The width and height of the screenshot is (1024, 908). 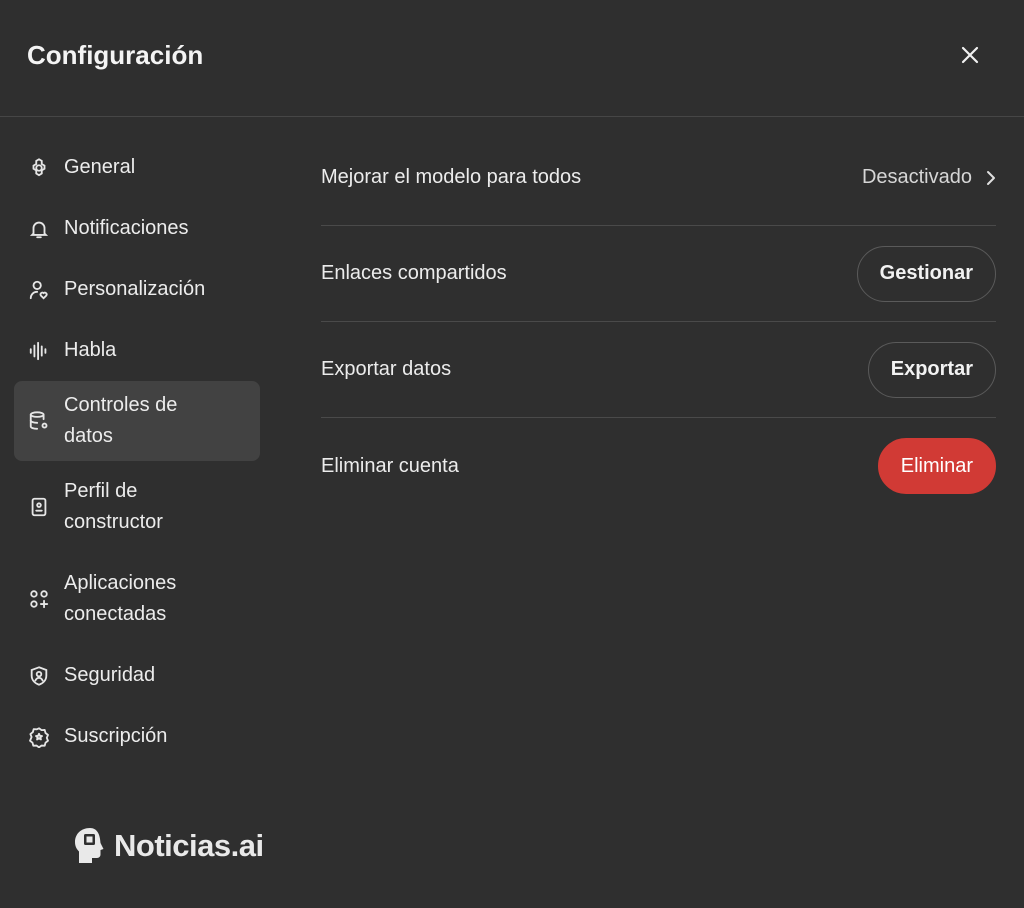 What do you see at coordinates (120, 598) in the screenshot?
I see `sidebar-item-label: Aplicaciones conectadas` at bounding box center [120, 598].